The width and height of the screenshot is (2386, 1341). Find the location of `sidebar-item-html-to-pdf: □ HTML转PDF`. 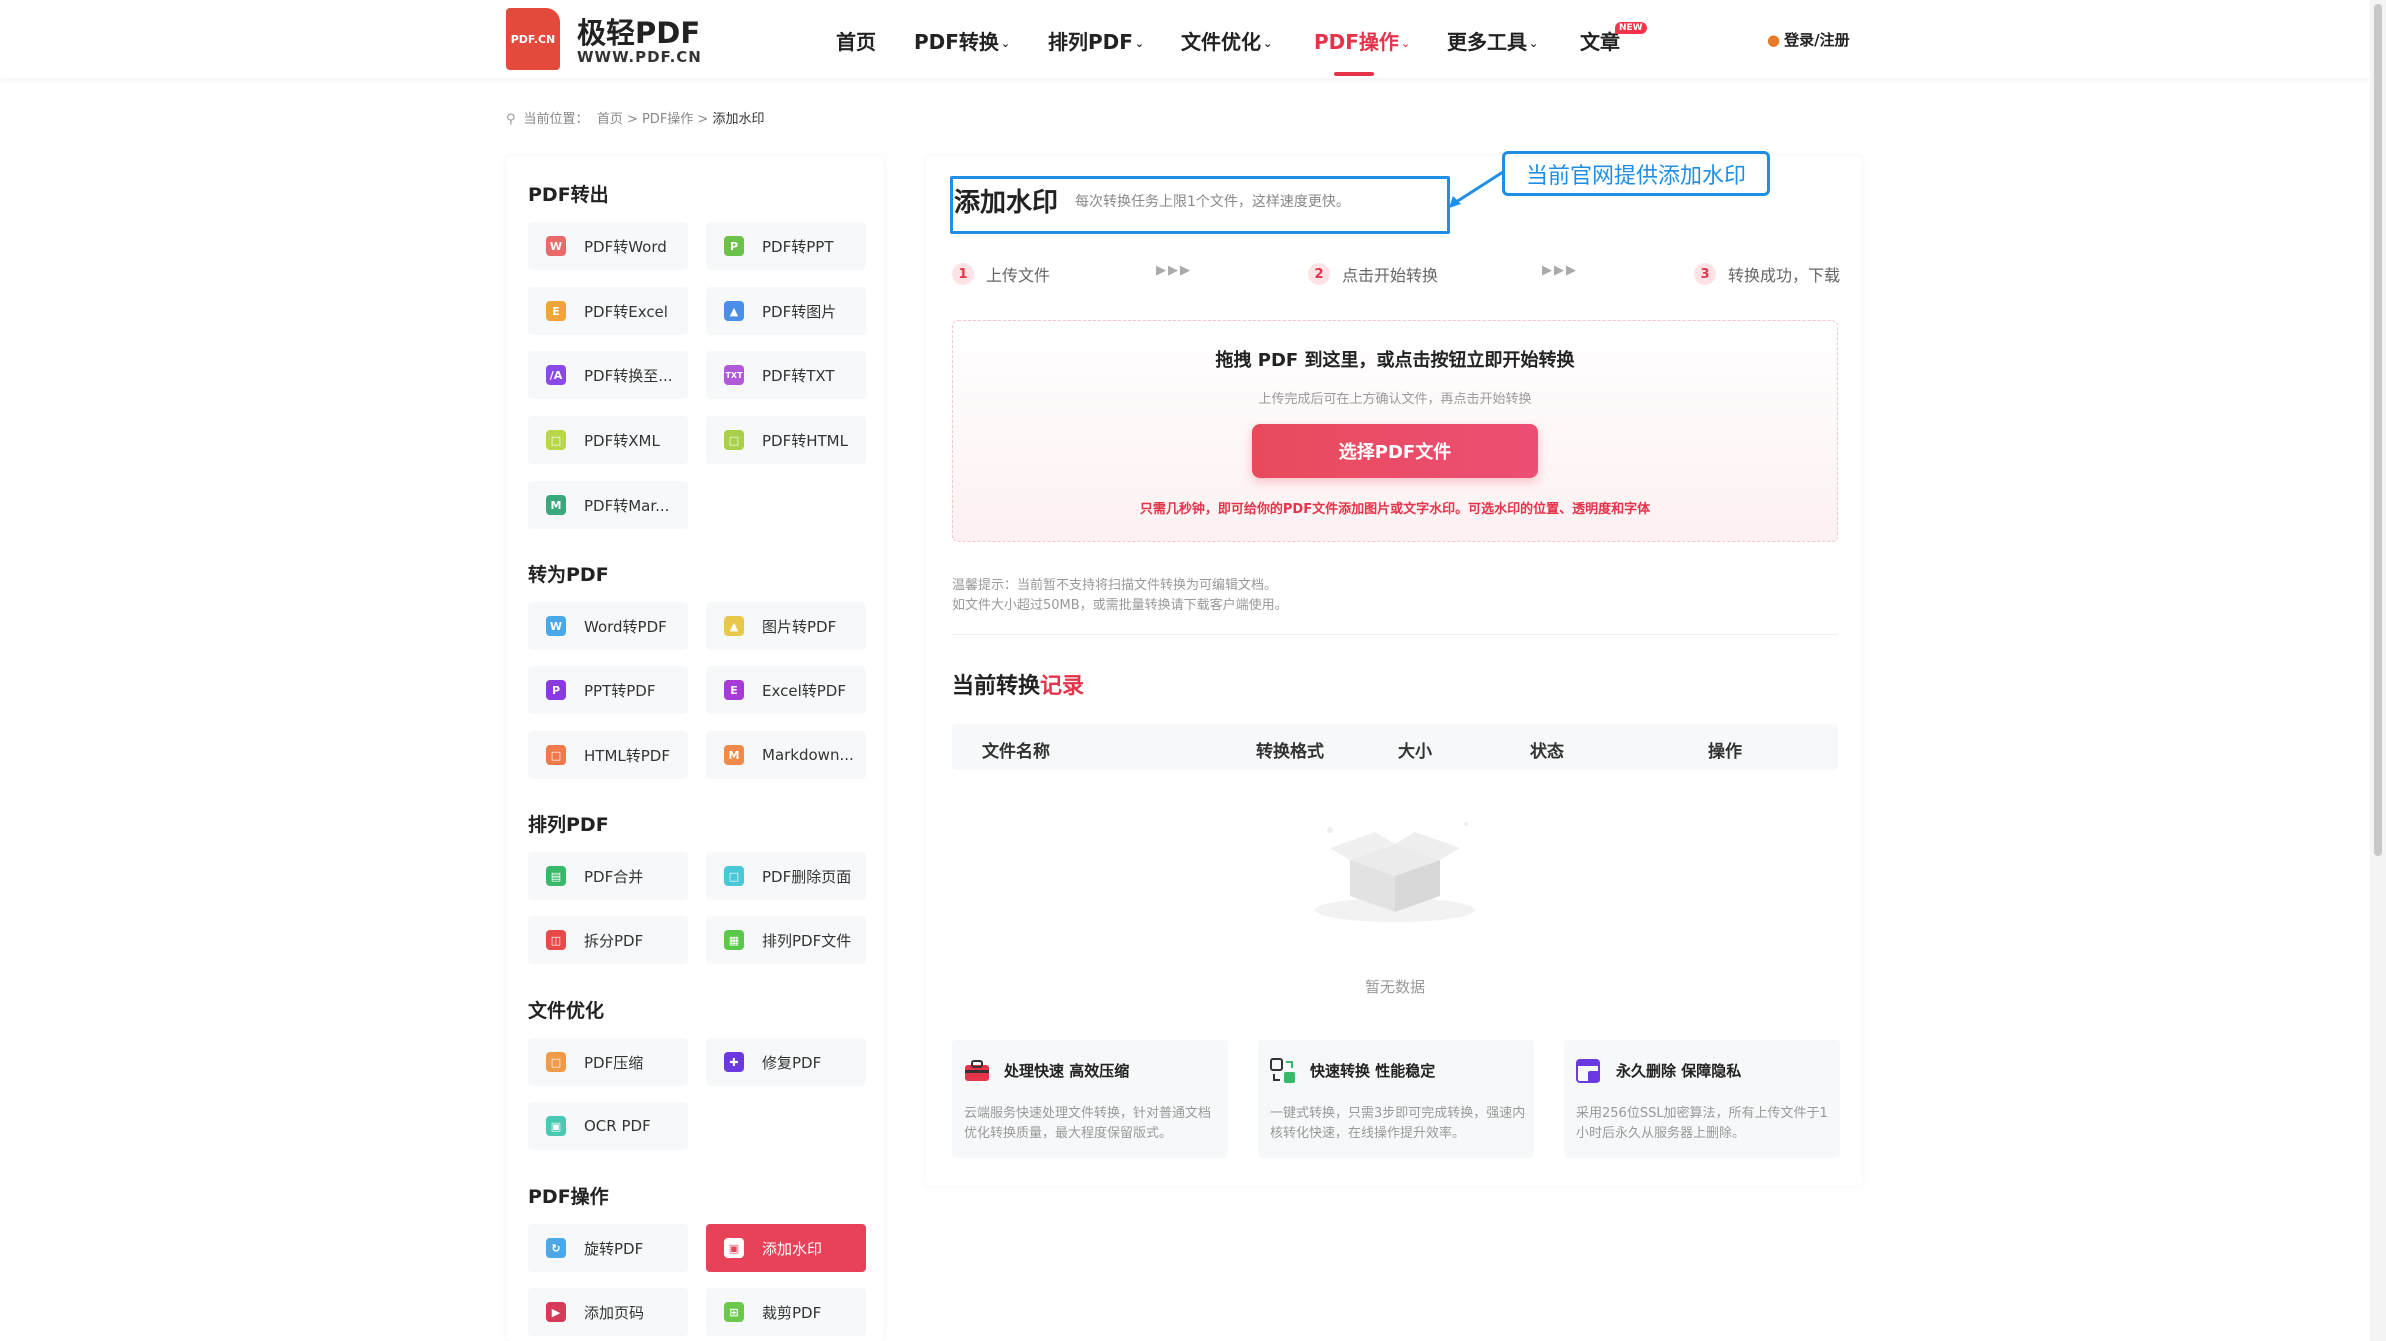

sidebar-item-html-to-pdf: □ HTML转PDF is located at coordinates (608, 755).